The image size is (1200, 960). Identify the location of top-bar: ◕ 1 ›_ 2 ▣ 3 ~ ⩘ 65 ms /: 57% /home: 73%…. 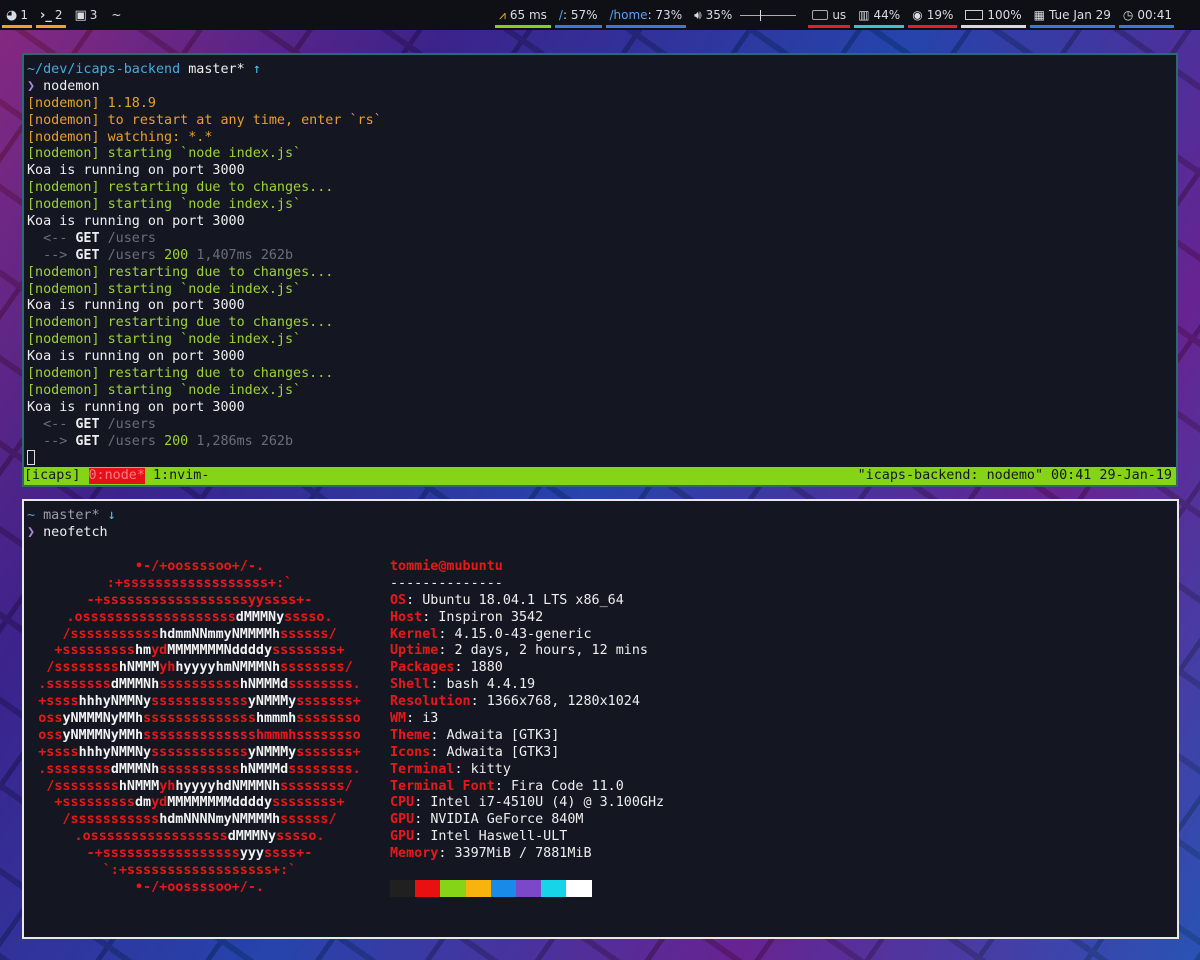
(600, 15).